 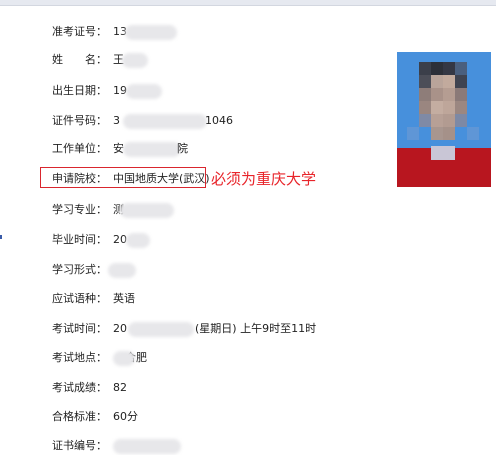 What do you see at coordinates (125, 416) in the screenshot?
I see `passing-standard-value: 60分` at bounding box center [125, 416].